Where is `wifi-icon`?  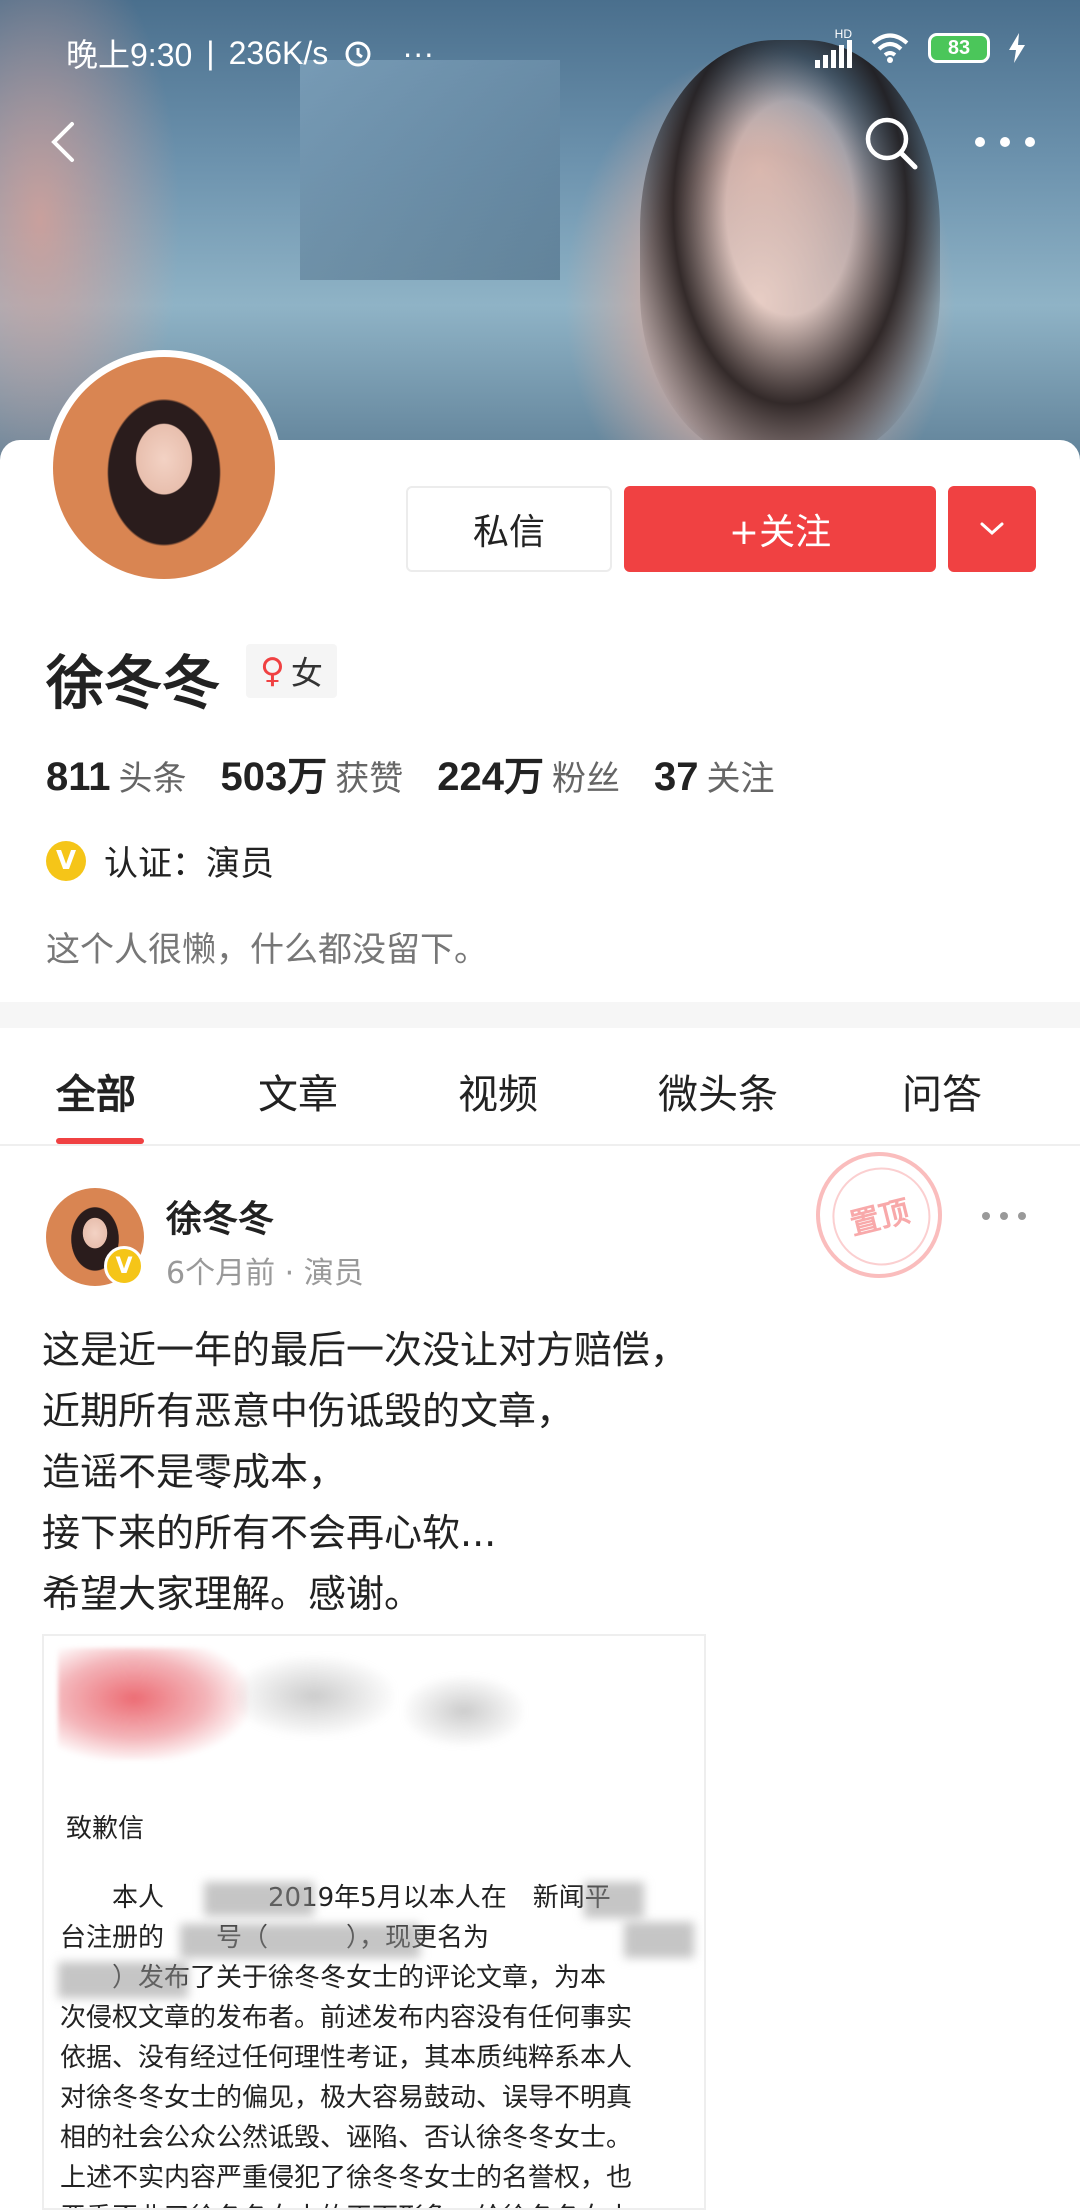
wifi-icon is located at coordinates (890, 48).